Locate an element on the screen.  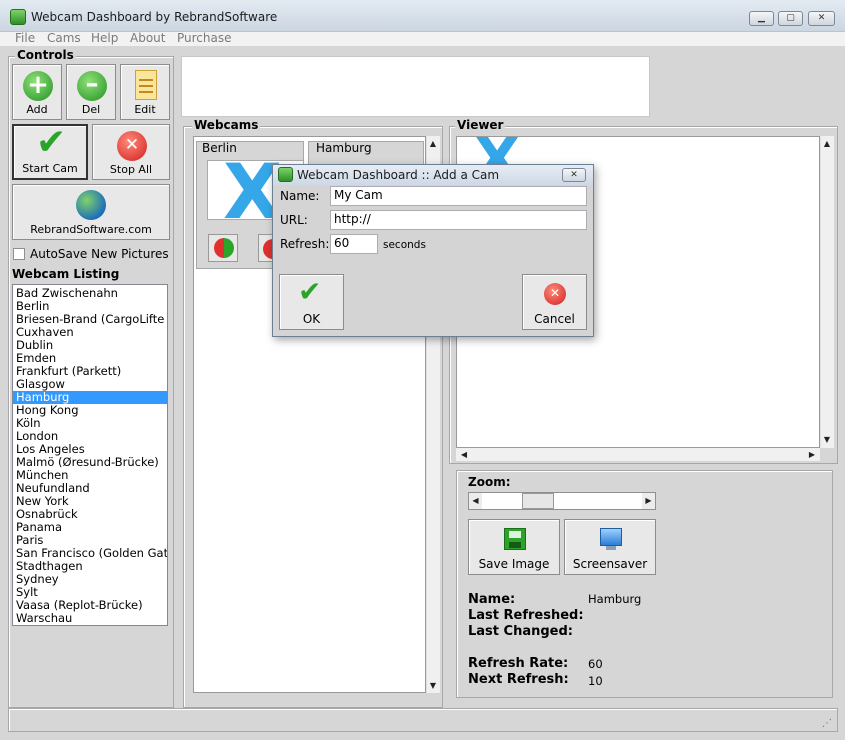
list-item: New York is located at coordinates (90, 501).